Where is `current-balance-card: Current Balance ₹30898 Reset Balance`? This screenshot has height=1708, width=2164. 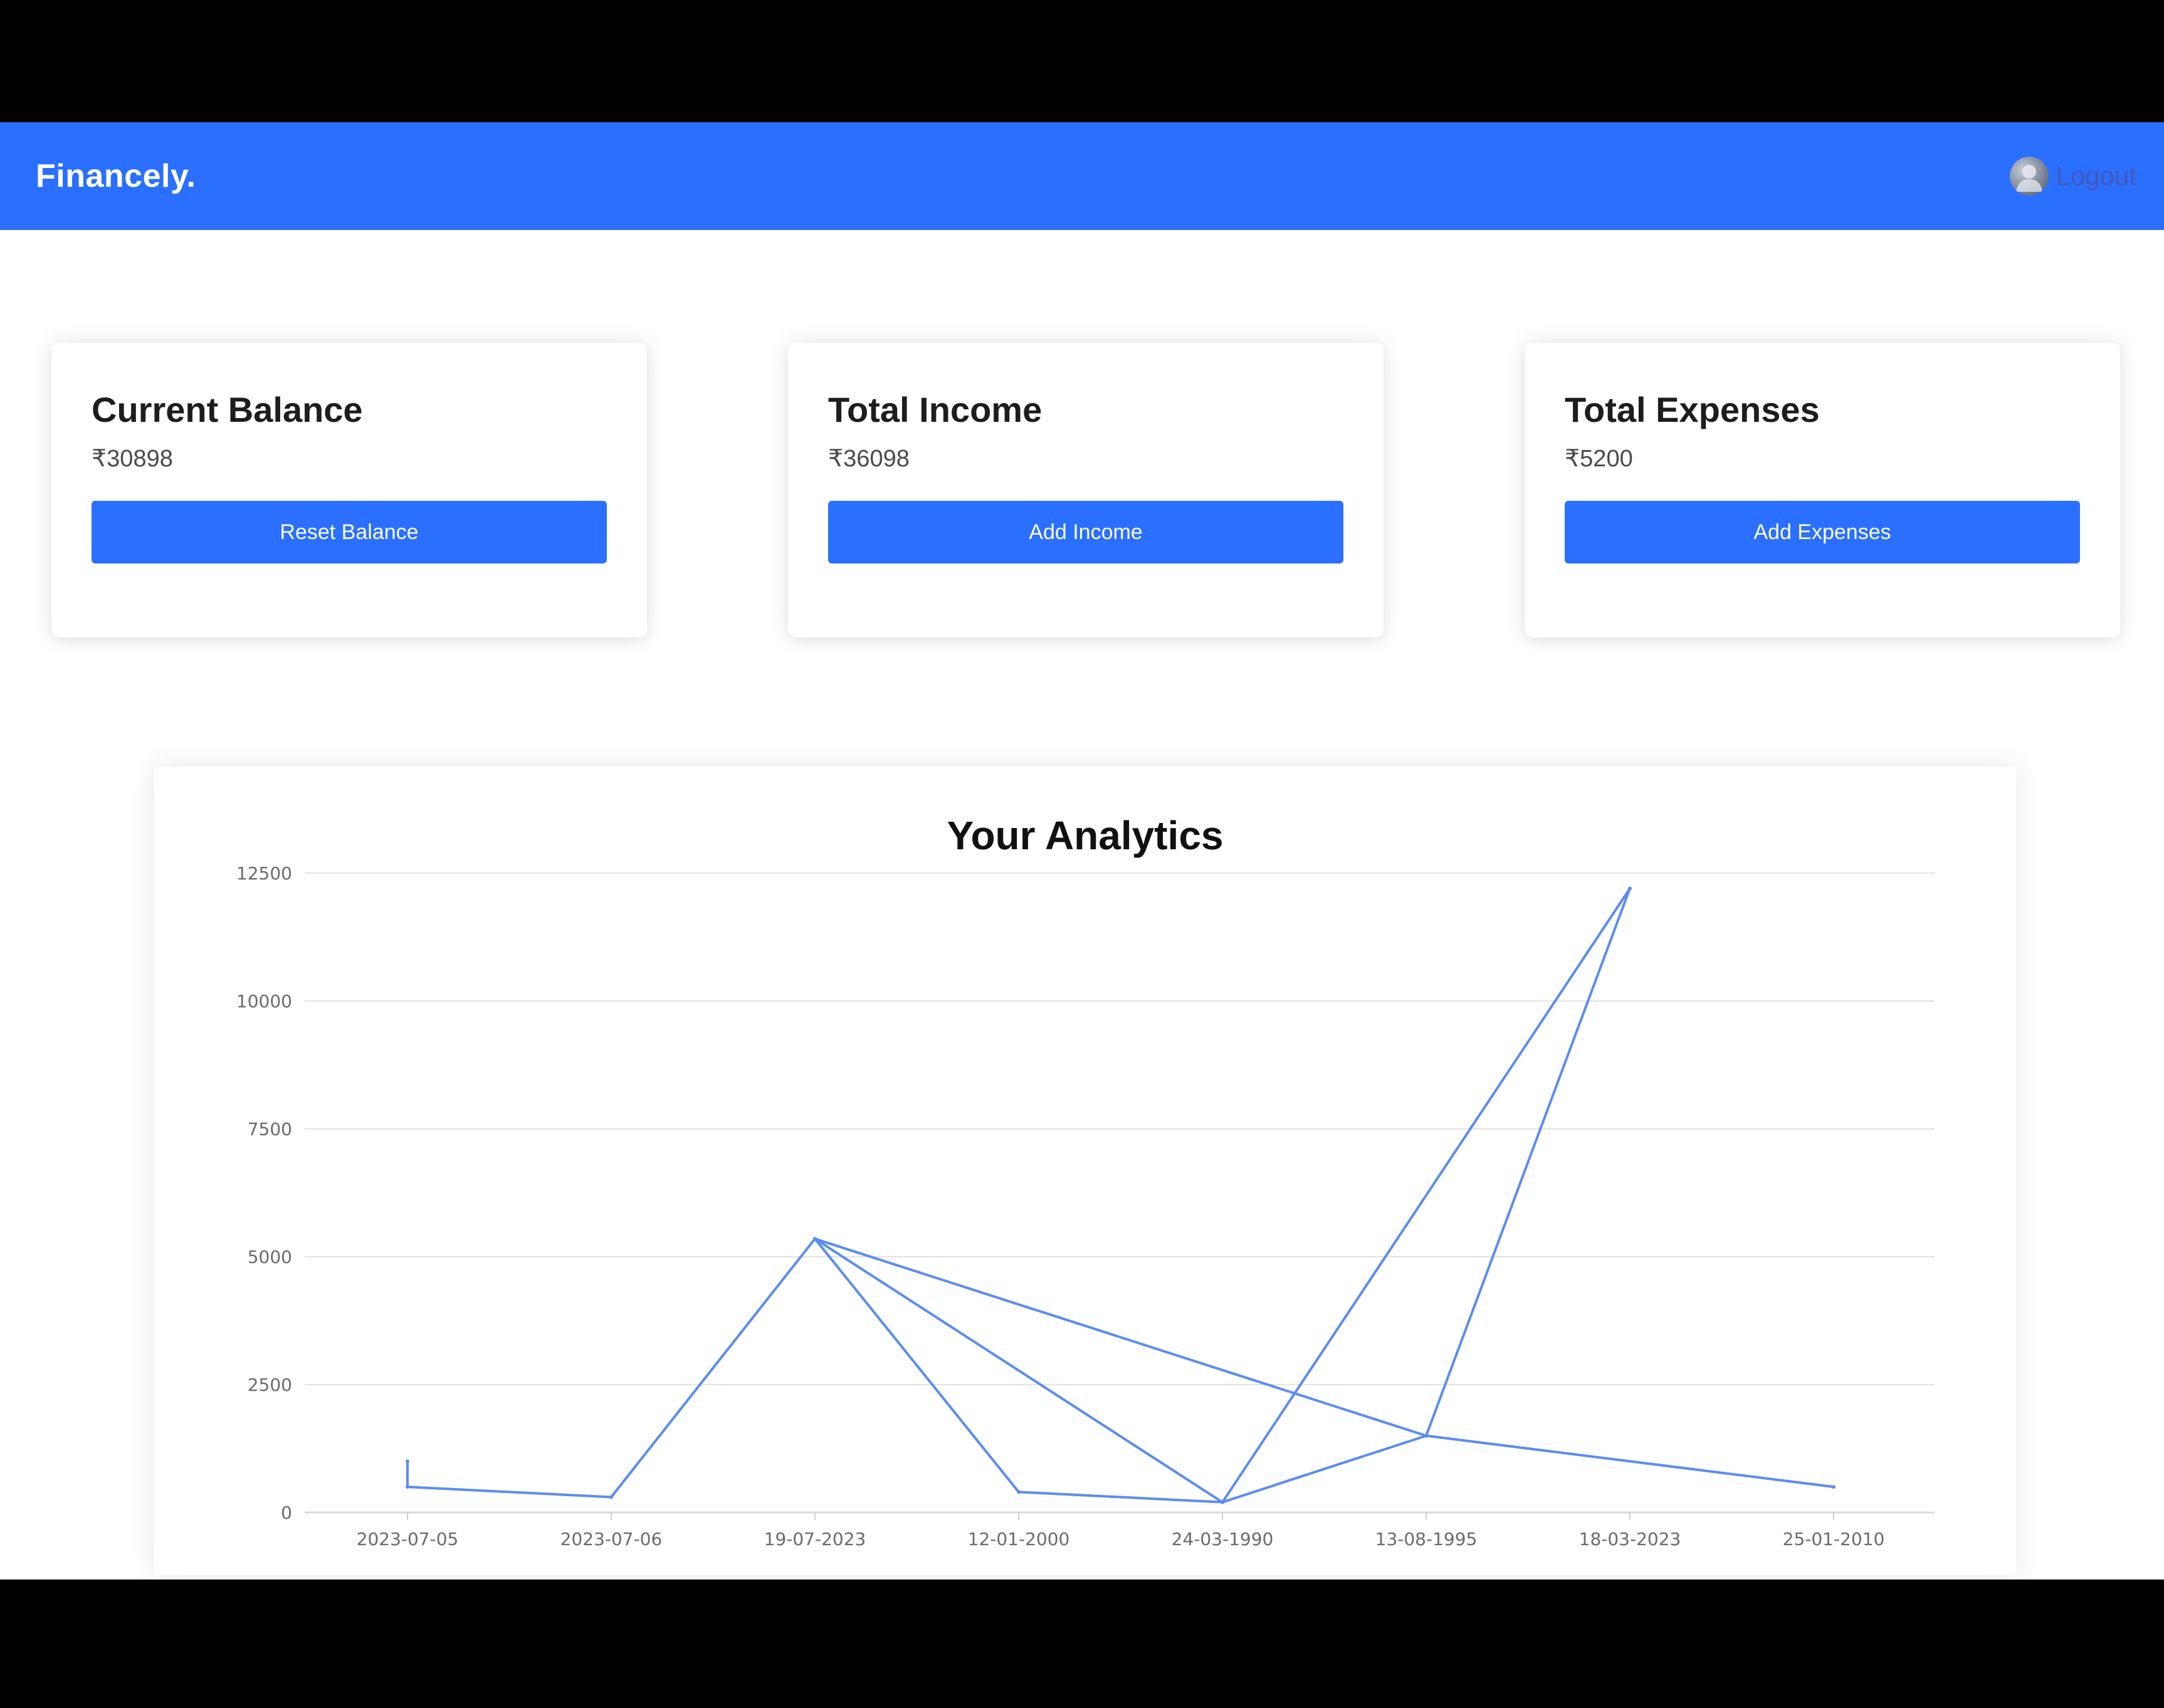 current-balance-card: Current Balance ₹30898 Reset Balance is located at coordinates (349, 490).